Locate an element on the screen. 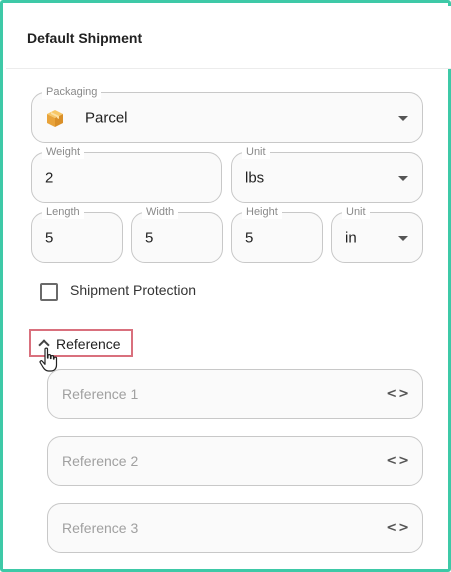  reference-1-field: Reference 1 <> is located at coordinates (235, 394).